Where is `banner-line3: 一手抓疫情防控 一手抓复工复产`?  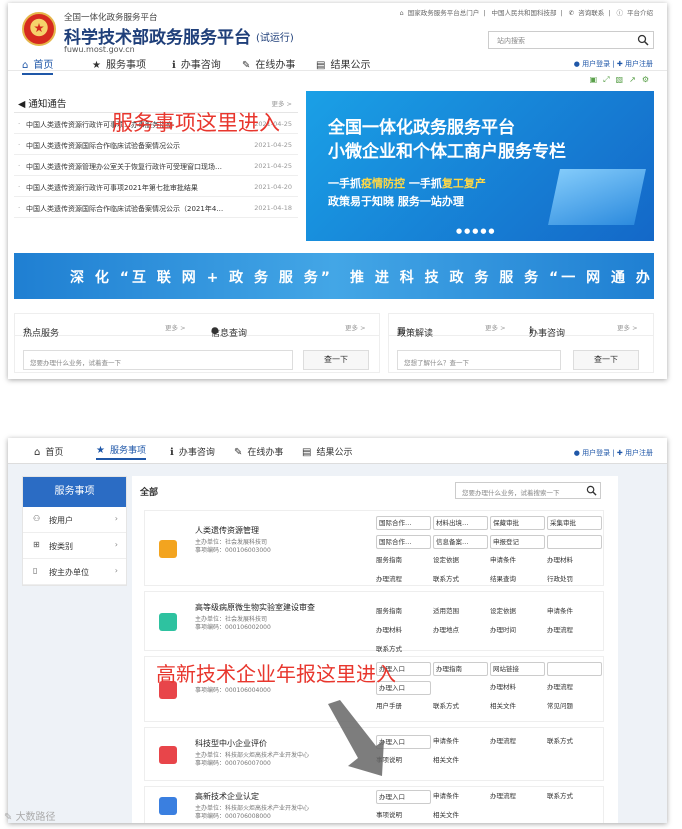 banner-line3: 一手抓疫情防控 一手抓复工复产 is located at coordinates (407, 183).